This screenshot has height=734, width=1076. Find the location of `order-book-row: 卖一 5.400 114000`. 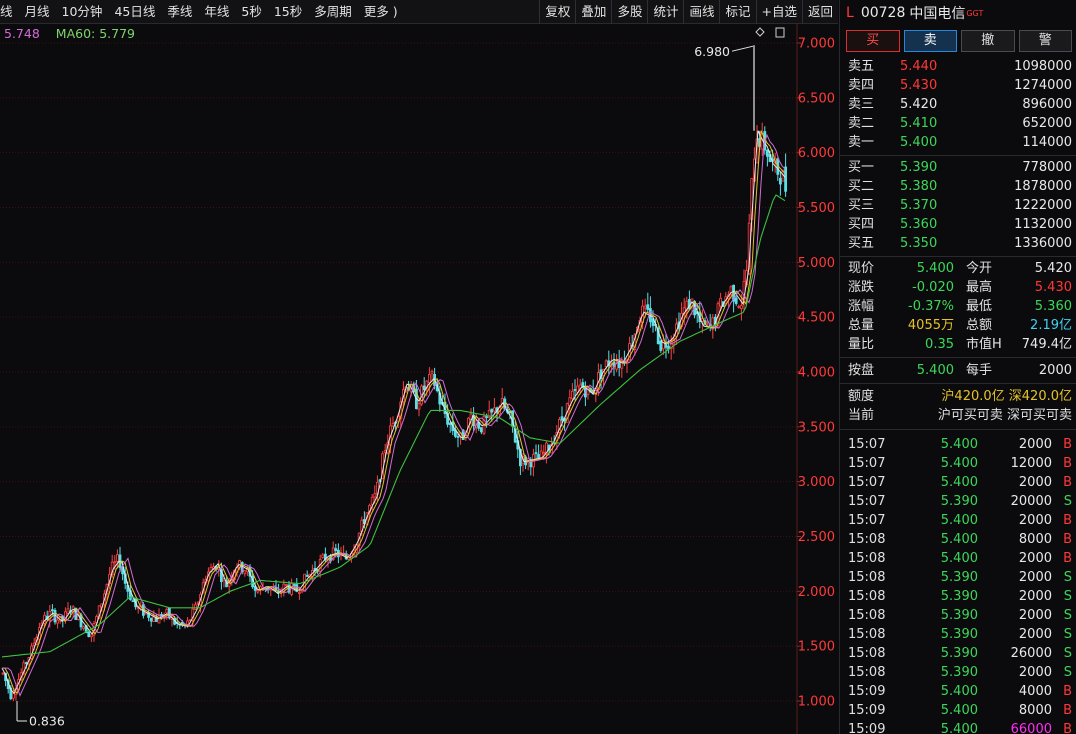

order-book-row: 卖一 5.400 114000 is located at coordinates (960, 142).